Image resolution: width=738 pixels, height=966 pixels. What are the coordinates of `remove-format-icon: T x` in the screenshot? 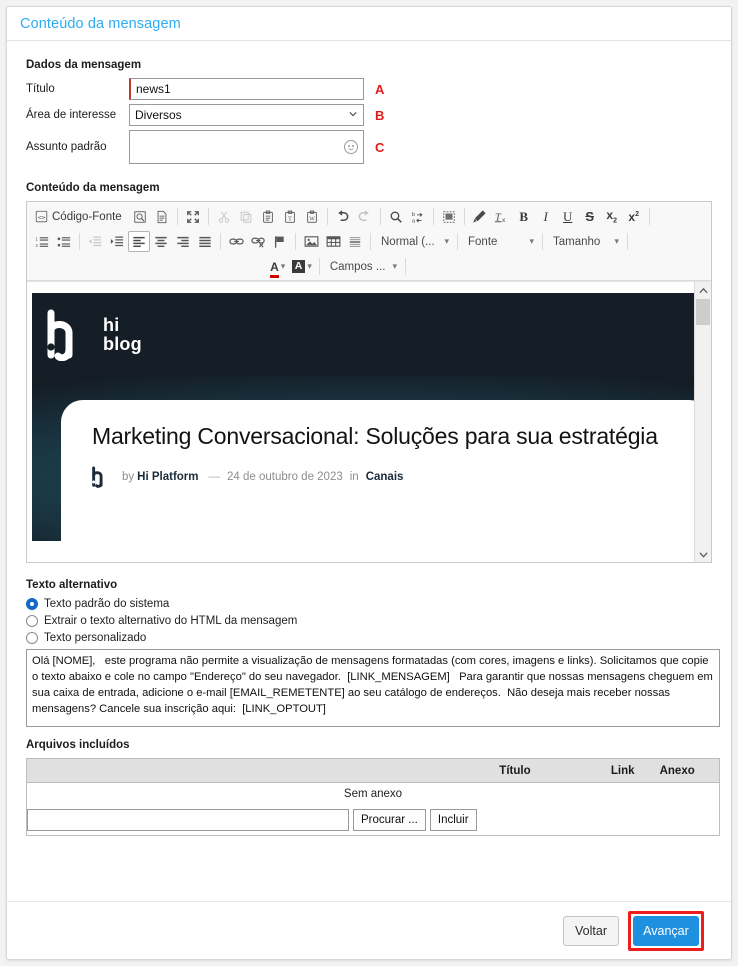 It's located at (500, 218).